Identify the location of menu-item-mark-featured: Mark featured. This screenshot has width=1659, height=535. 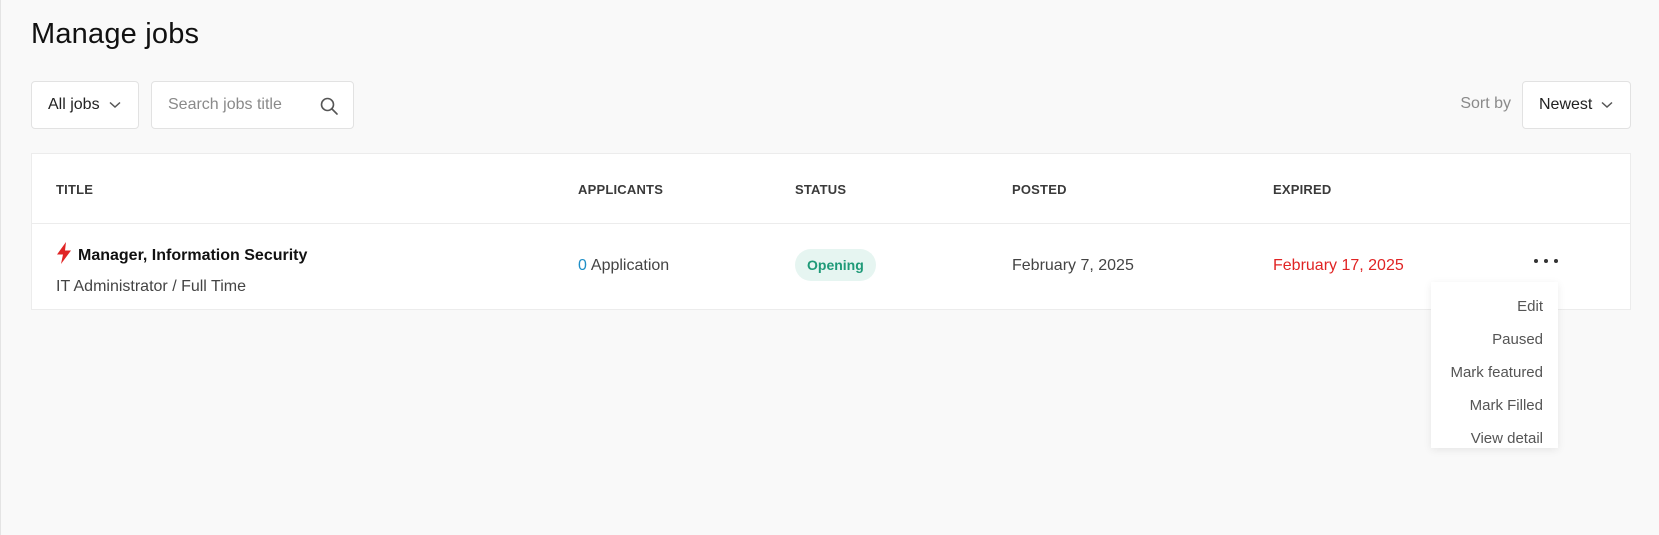
(1494, 372).